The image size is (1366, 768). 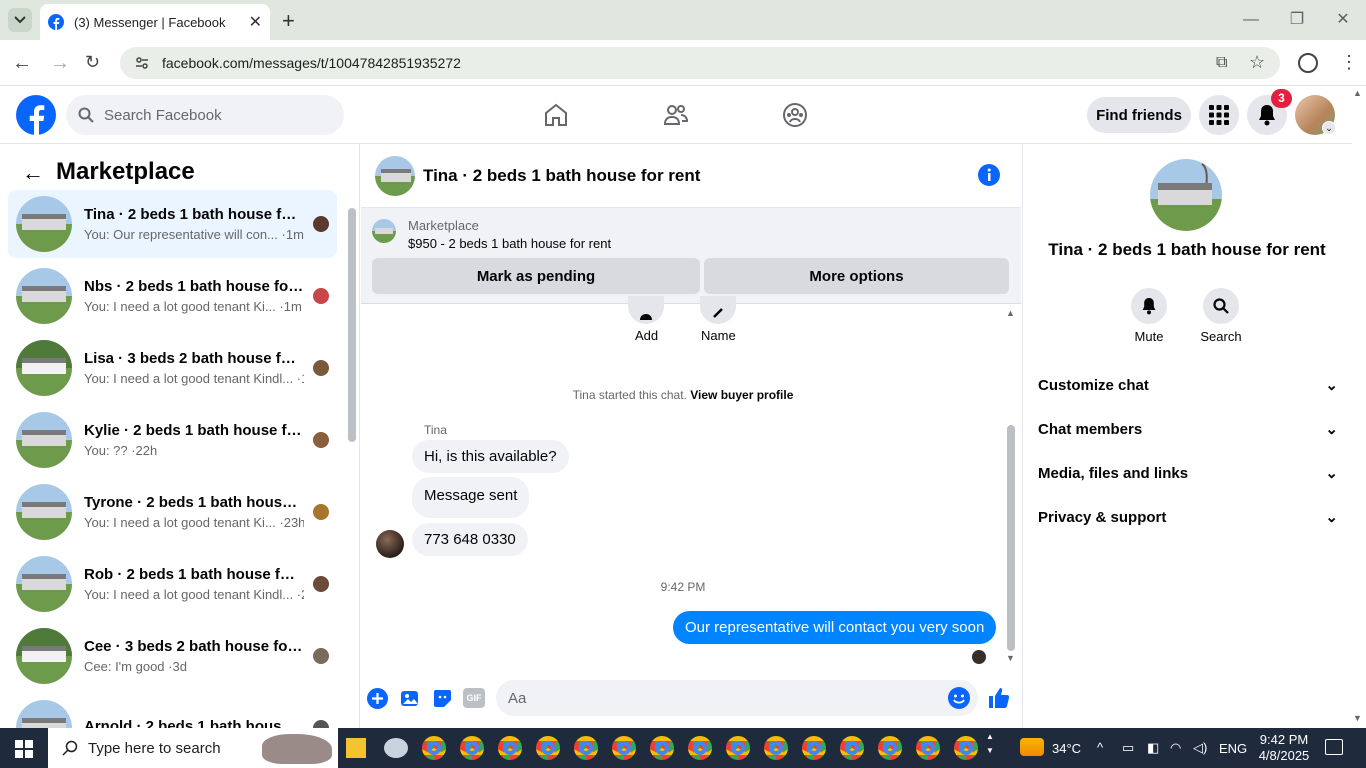 I want to click on windows-start-icon, so click(x=24, y=749).